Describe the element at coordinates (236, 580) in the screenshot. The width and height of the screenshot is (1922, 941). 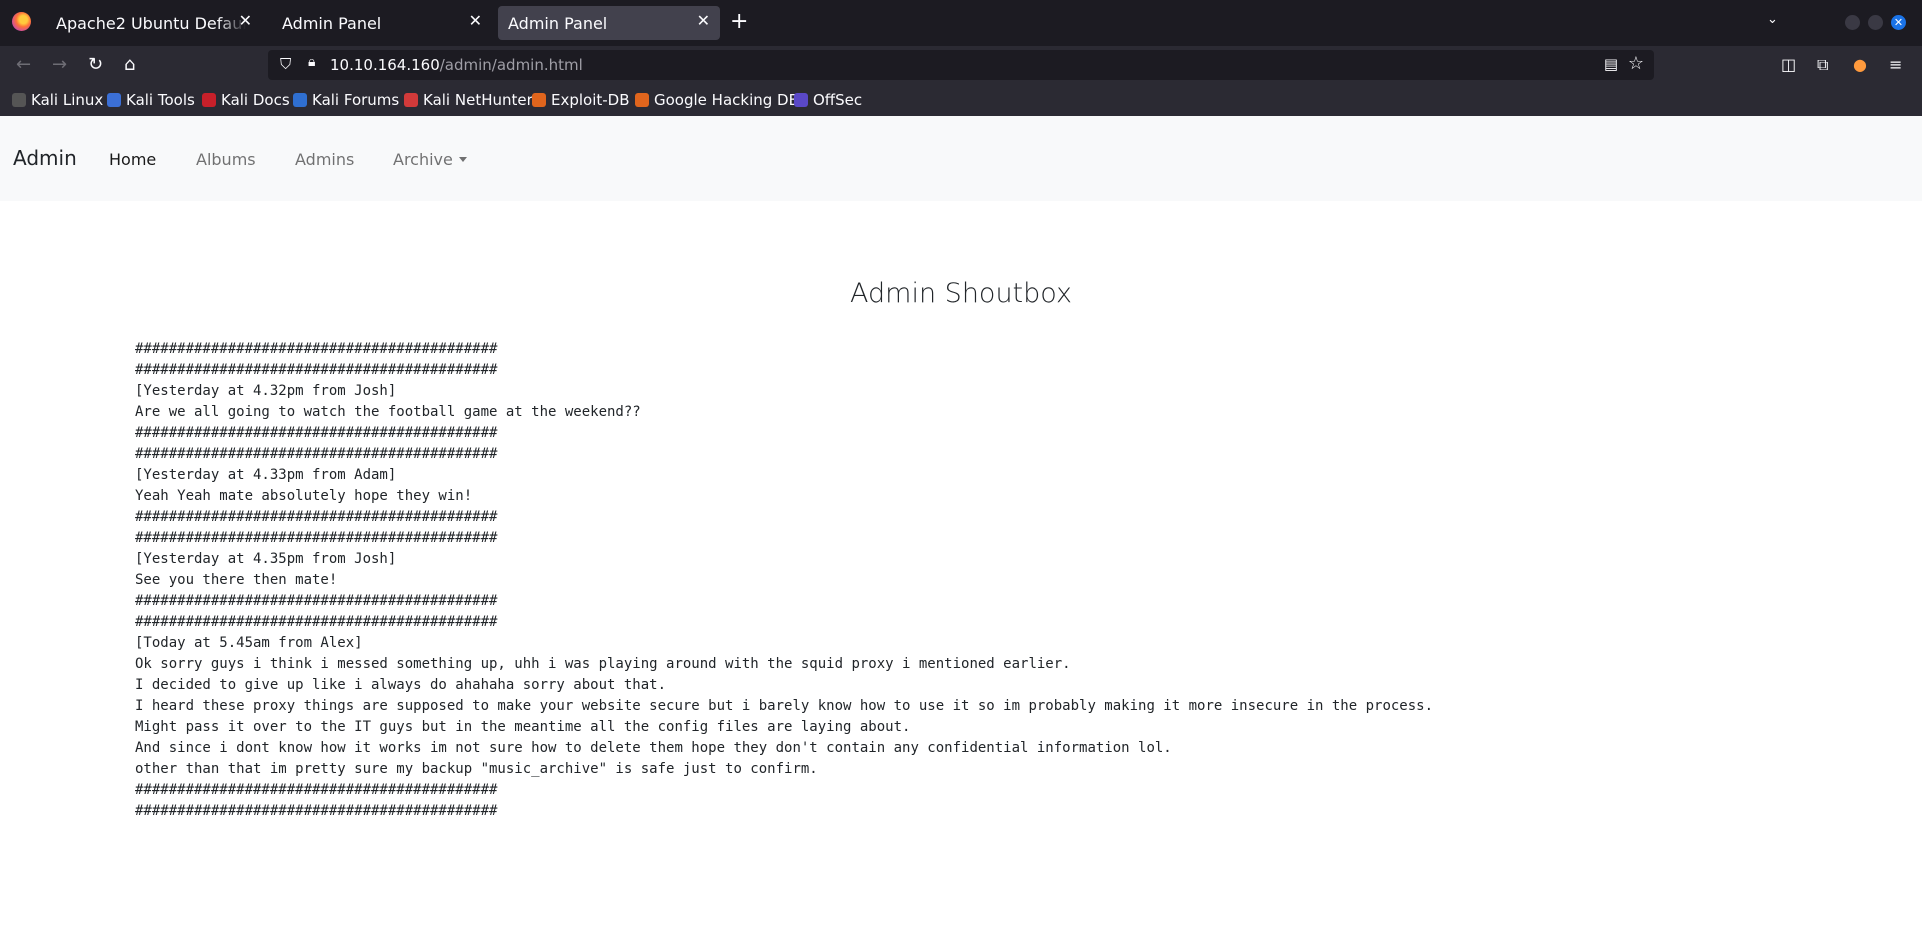
I see `shoutbox-line: See you there then mate!` at that location.